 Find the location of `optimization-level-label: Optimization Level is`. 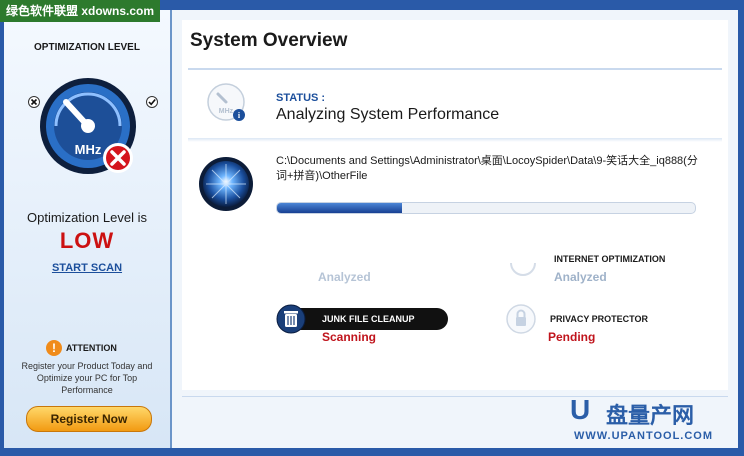

optimization-level-label: Optimization Level is is located at coordinates (87, 217).